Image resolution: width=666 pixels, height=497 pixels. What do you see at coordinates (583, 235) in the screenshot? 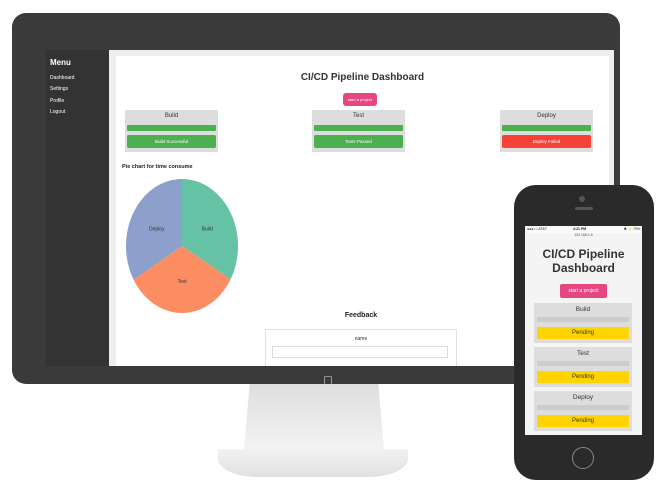
I see `url-bar: 192.168.1.6` at bounding box center [583, 235].